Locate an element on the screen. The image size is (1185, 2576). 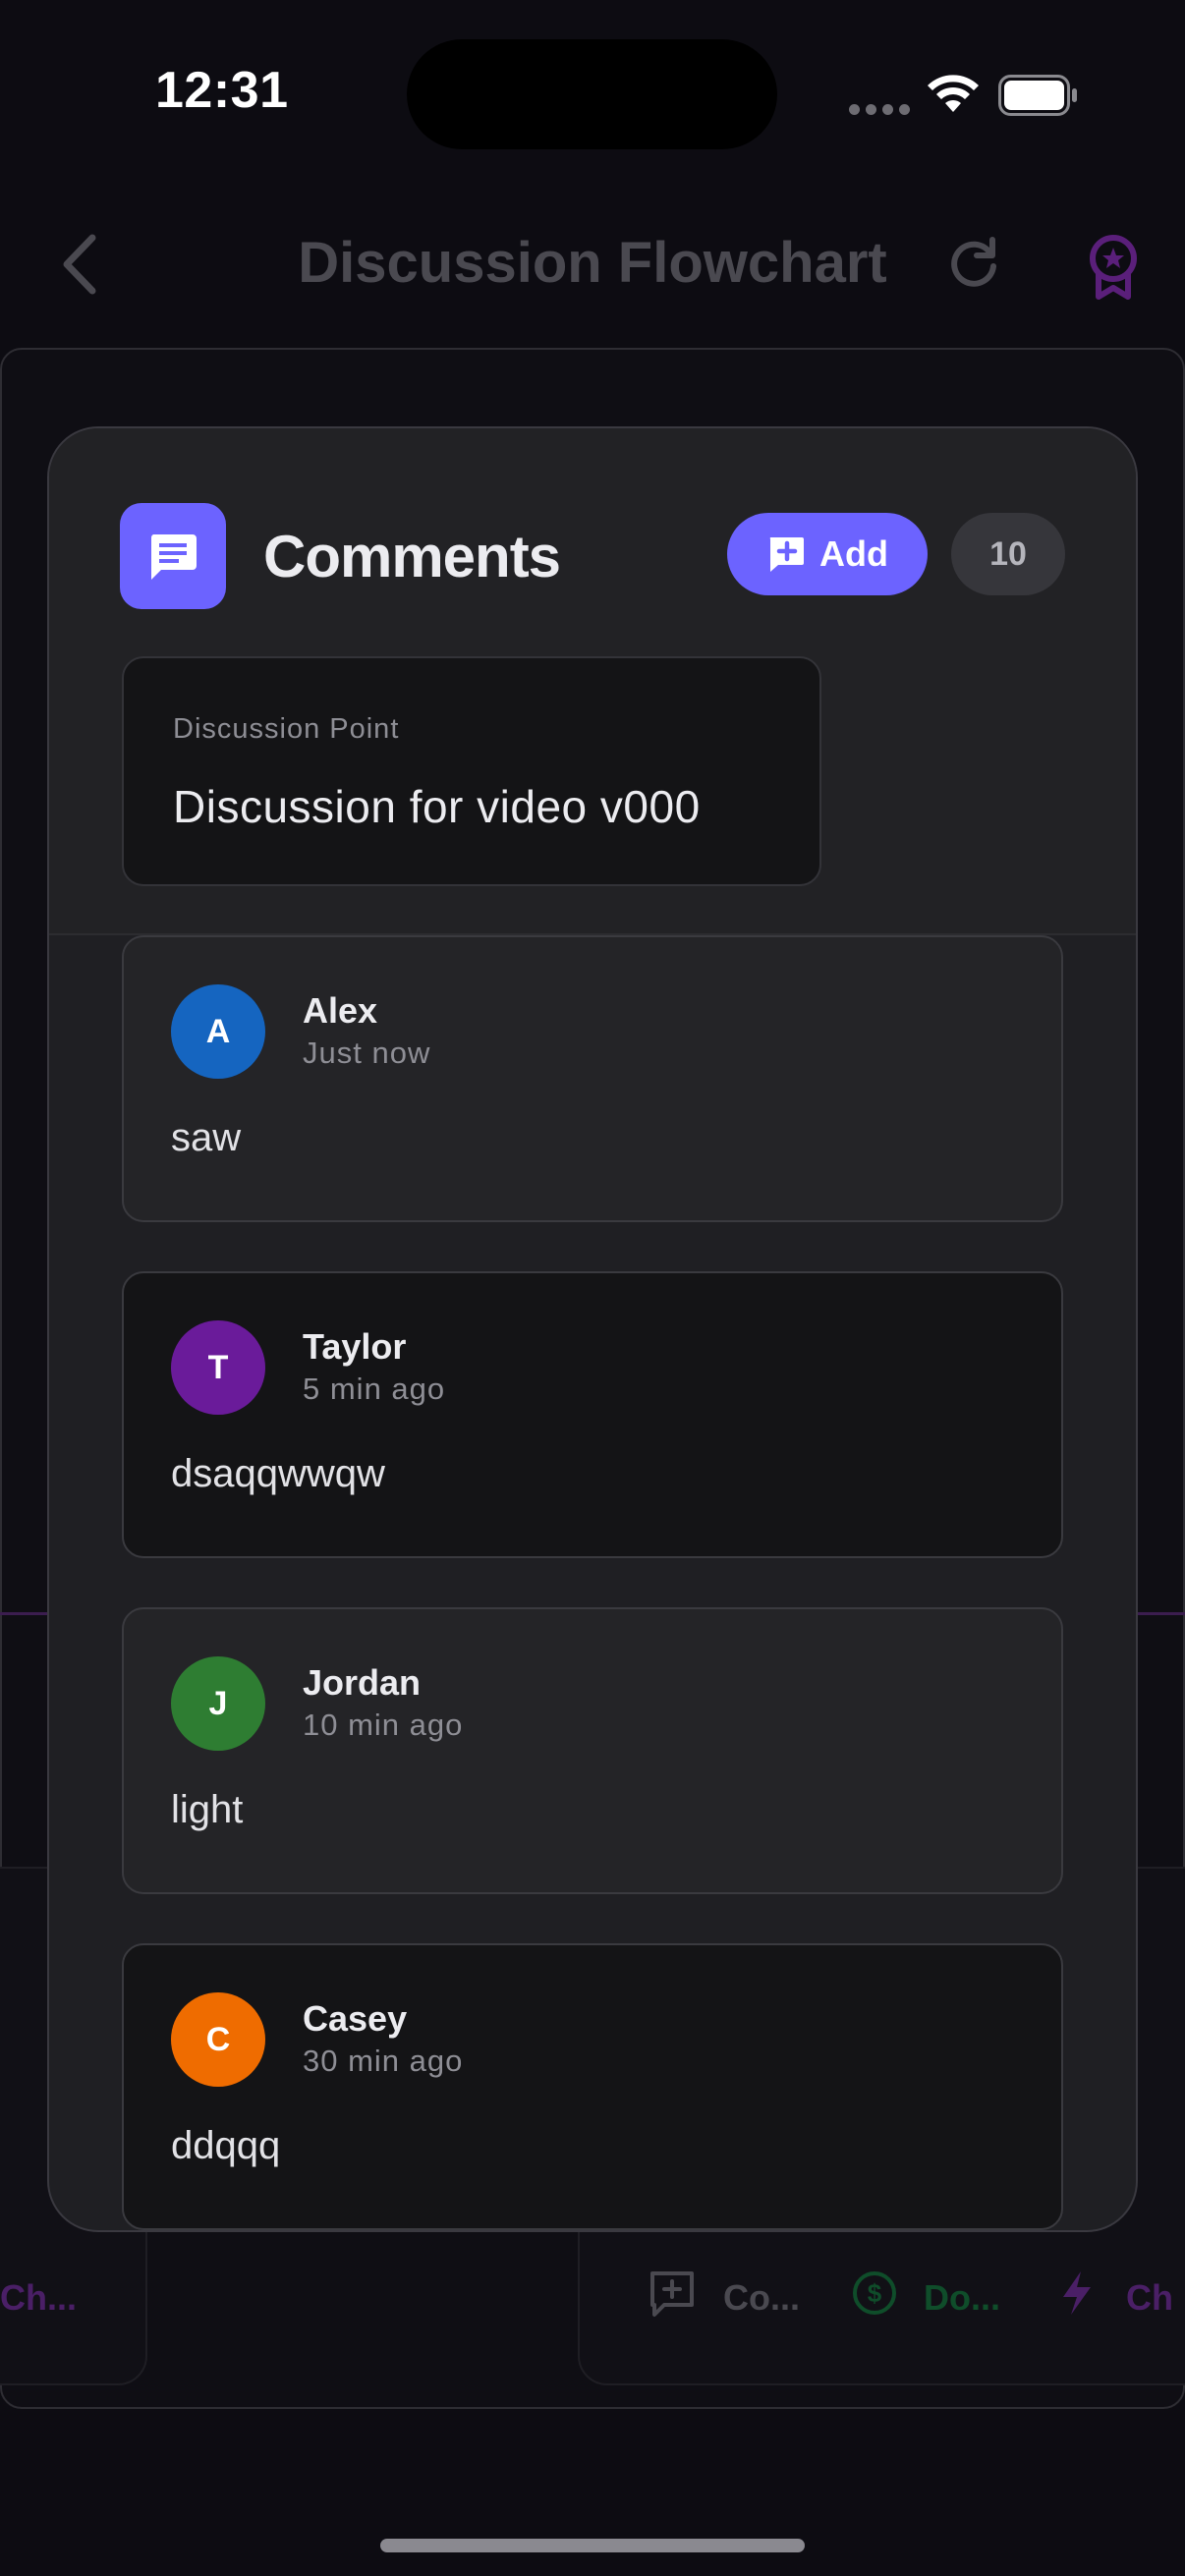
comment-author: Jordan is located at coordinates (363, 1682).